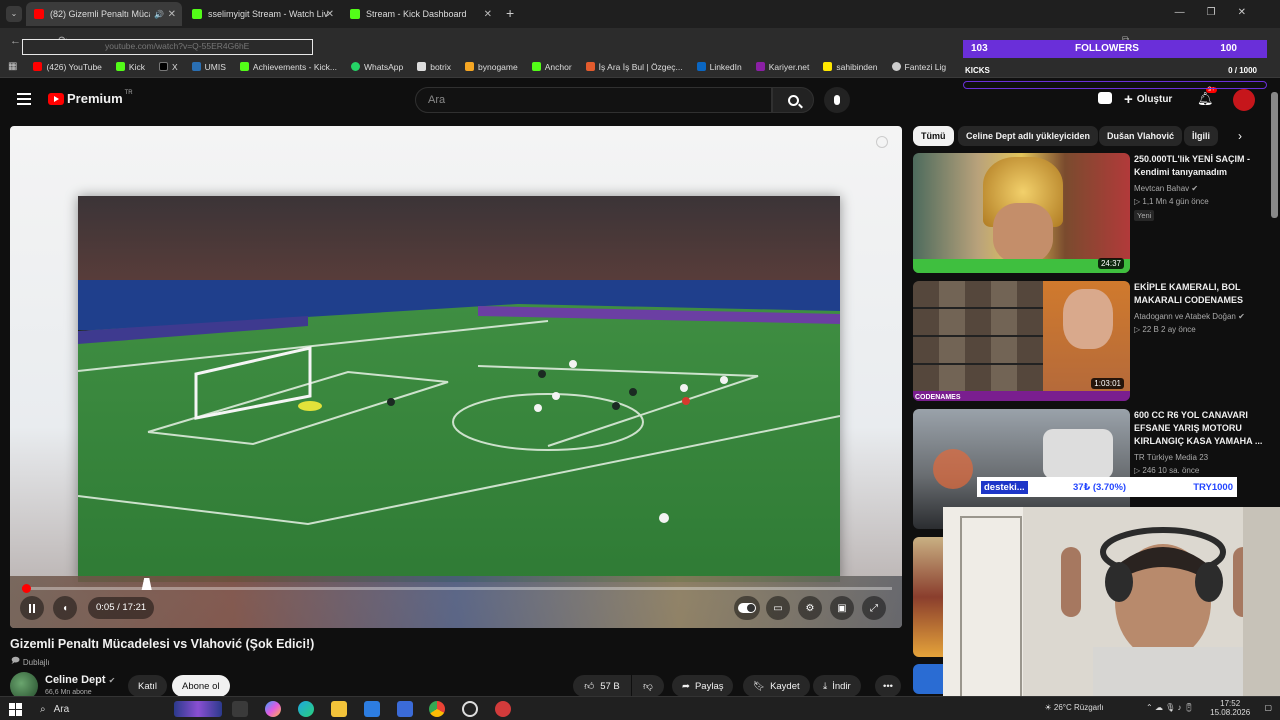  What do you see at coordinates (1021, 341) in the screenshot?
I see `video-thumbnail: CODENAMES 1:03:01` at bounding box center [1021, 341].